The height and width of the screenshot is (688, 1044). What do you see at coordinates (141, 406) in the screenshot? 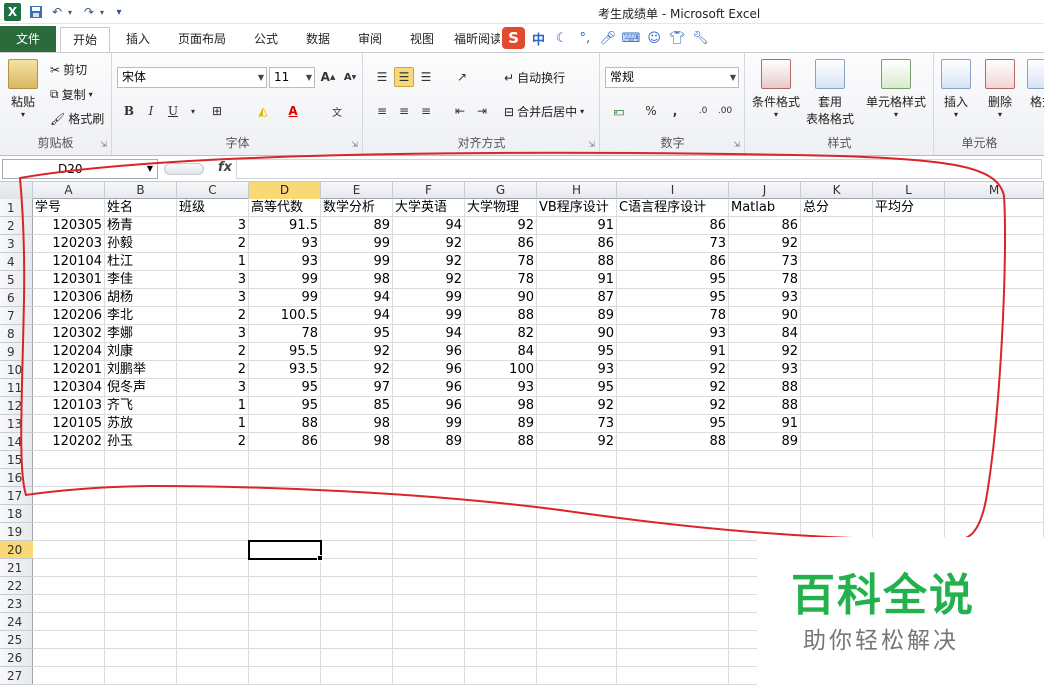
I see `table-cell: 齐飞` at bounding box center [141, 406].